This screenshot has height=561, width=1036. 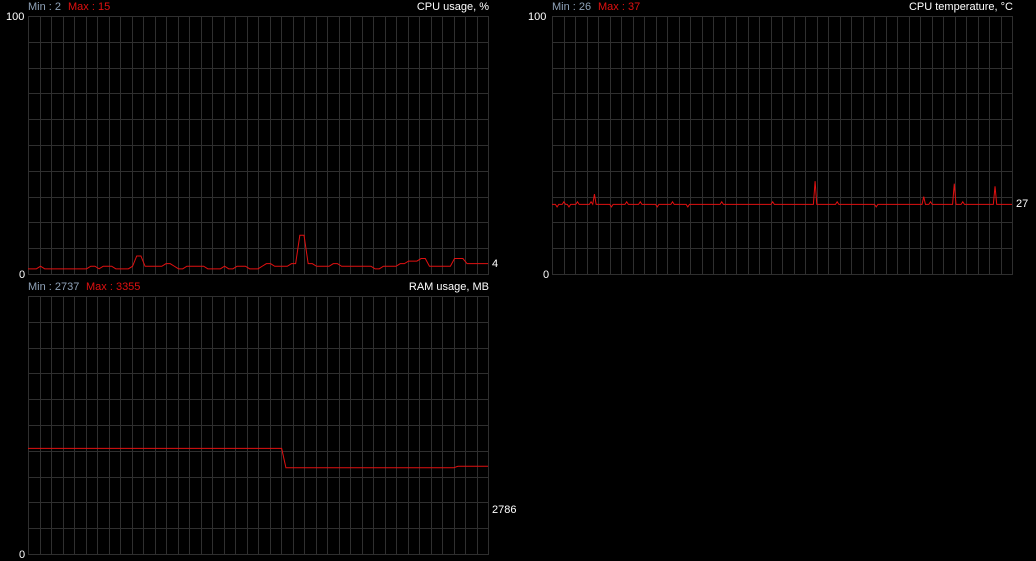 What do you see at coordinates (258, 7) in the screenshot?
I see `graph-header: Min : 2 Max : 15 CPU usage, %` at bounding box center [258, 7].